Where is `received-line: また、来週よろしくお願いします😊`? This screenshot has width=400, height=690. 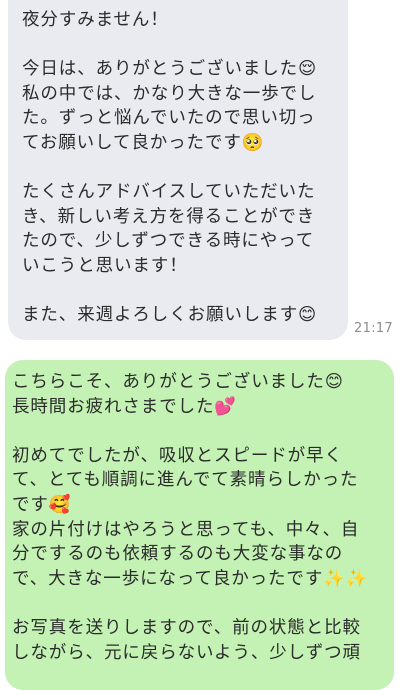
received-line: また、来週よろしくお願いします😊 is located at coordinates (170, 315).